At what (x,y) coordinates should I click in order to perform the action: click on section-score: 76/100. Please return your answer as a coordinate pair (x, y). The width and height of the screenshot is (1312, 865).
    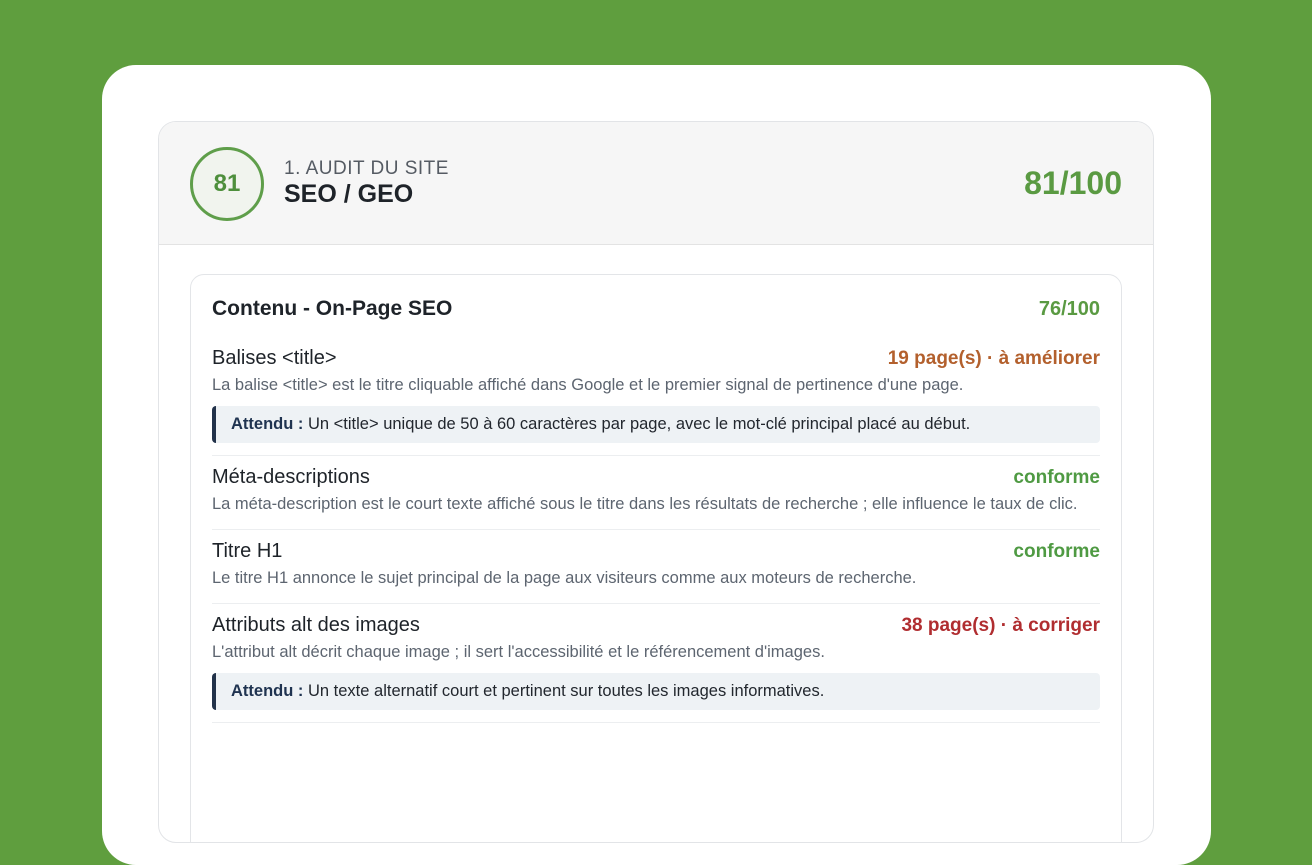
    Looking at the image, I should click on (1069, 308).